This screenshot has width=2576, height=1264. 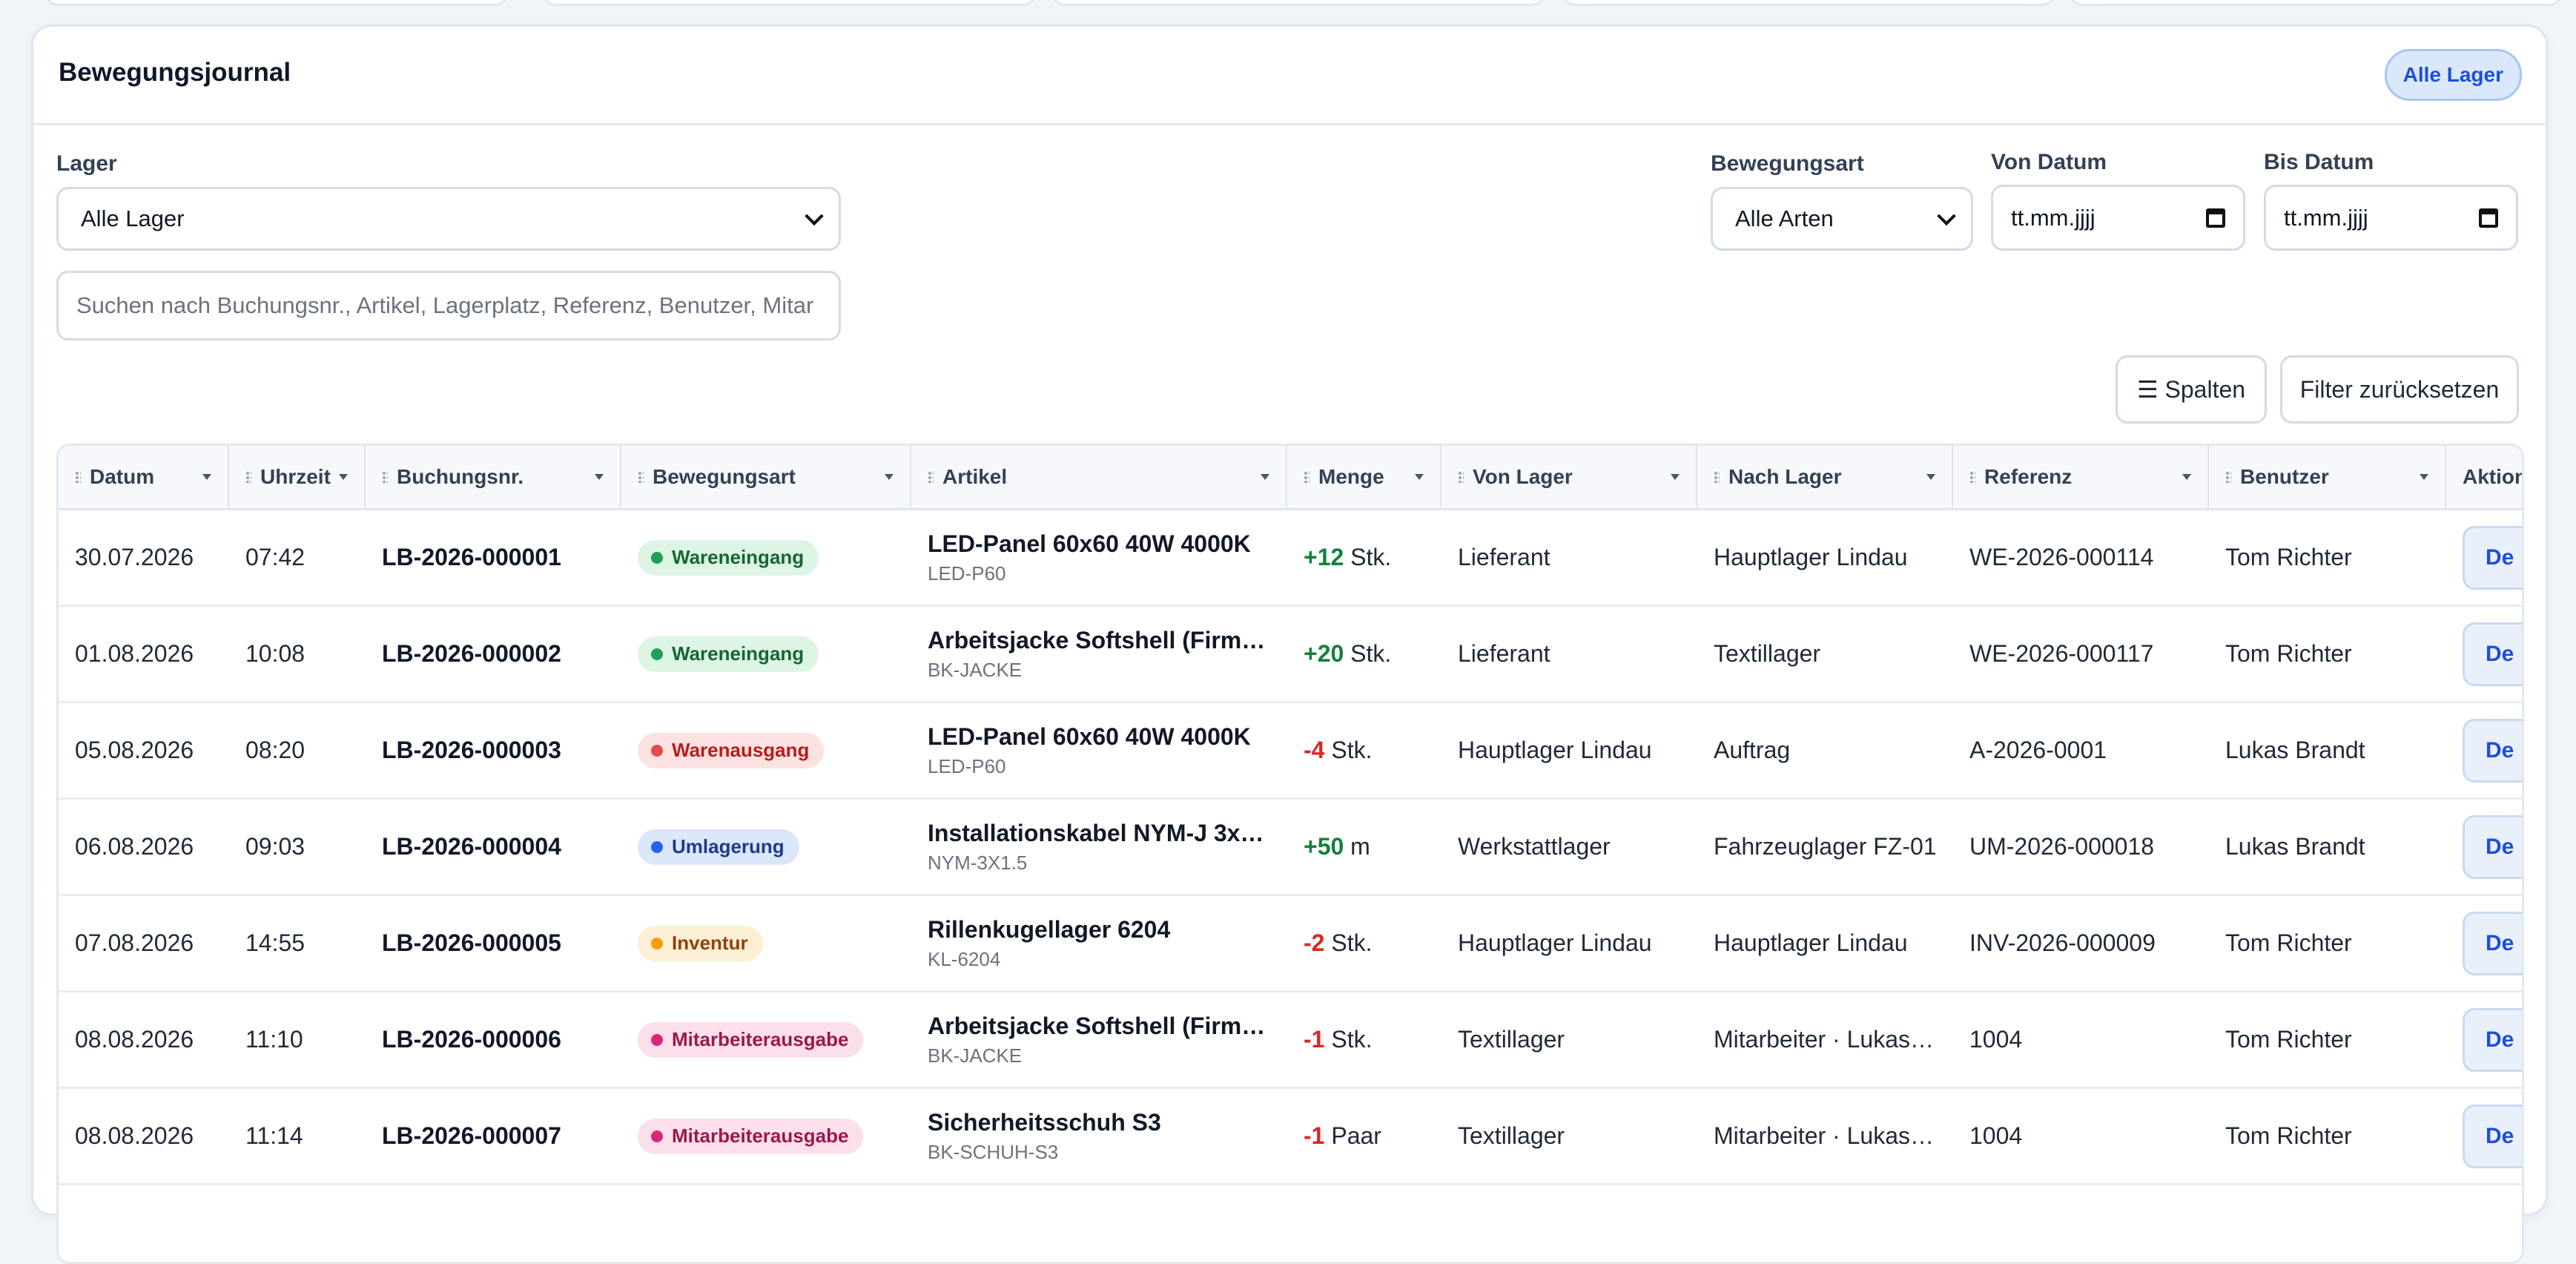 What do you see at coordinates (2399, 390) in the screenshot?
I see `reset-filters-button: Filter zurücksetzen` at bounding box center [2399, 390].